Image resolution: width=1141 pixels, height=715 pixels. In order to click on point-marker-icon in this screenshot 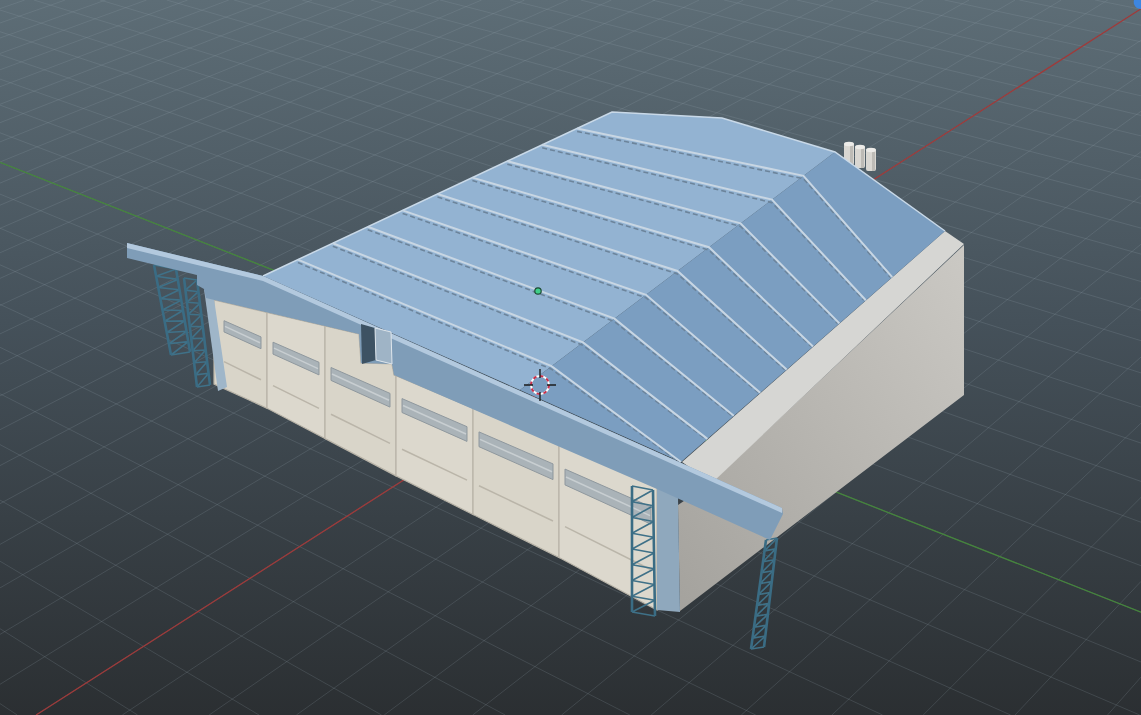, I will do `click(538, 291)`.